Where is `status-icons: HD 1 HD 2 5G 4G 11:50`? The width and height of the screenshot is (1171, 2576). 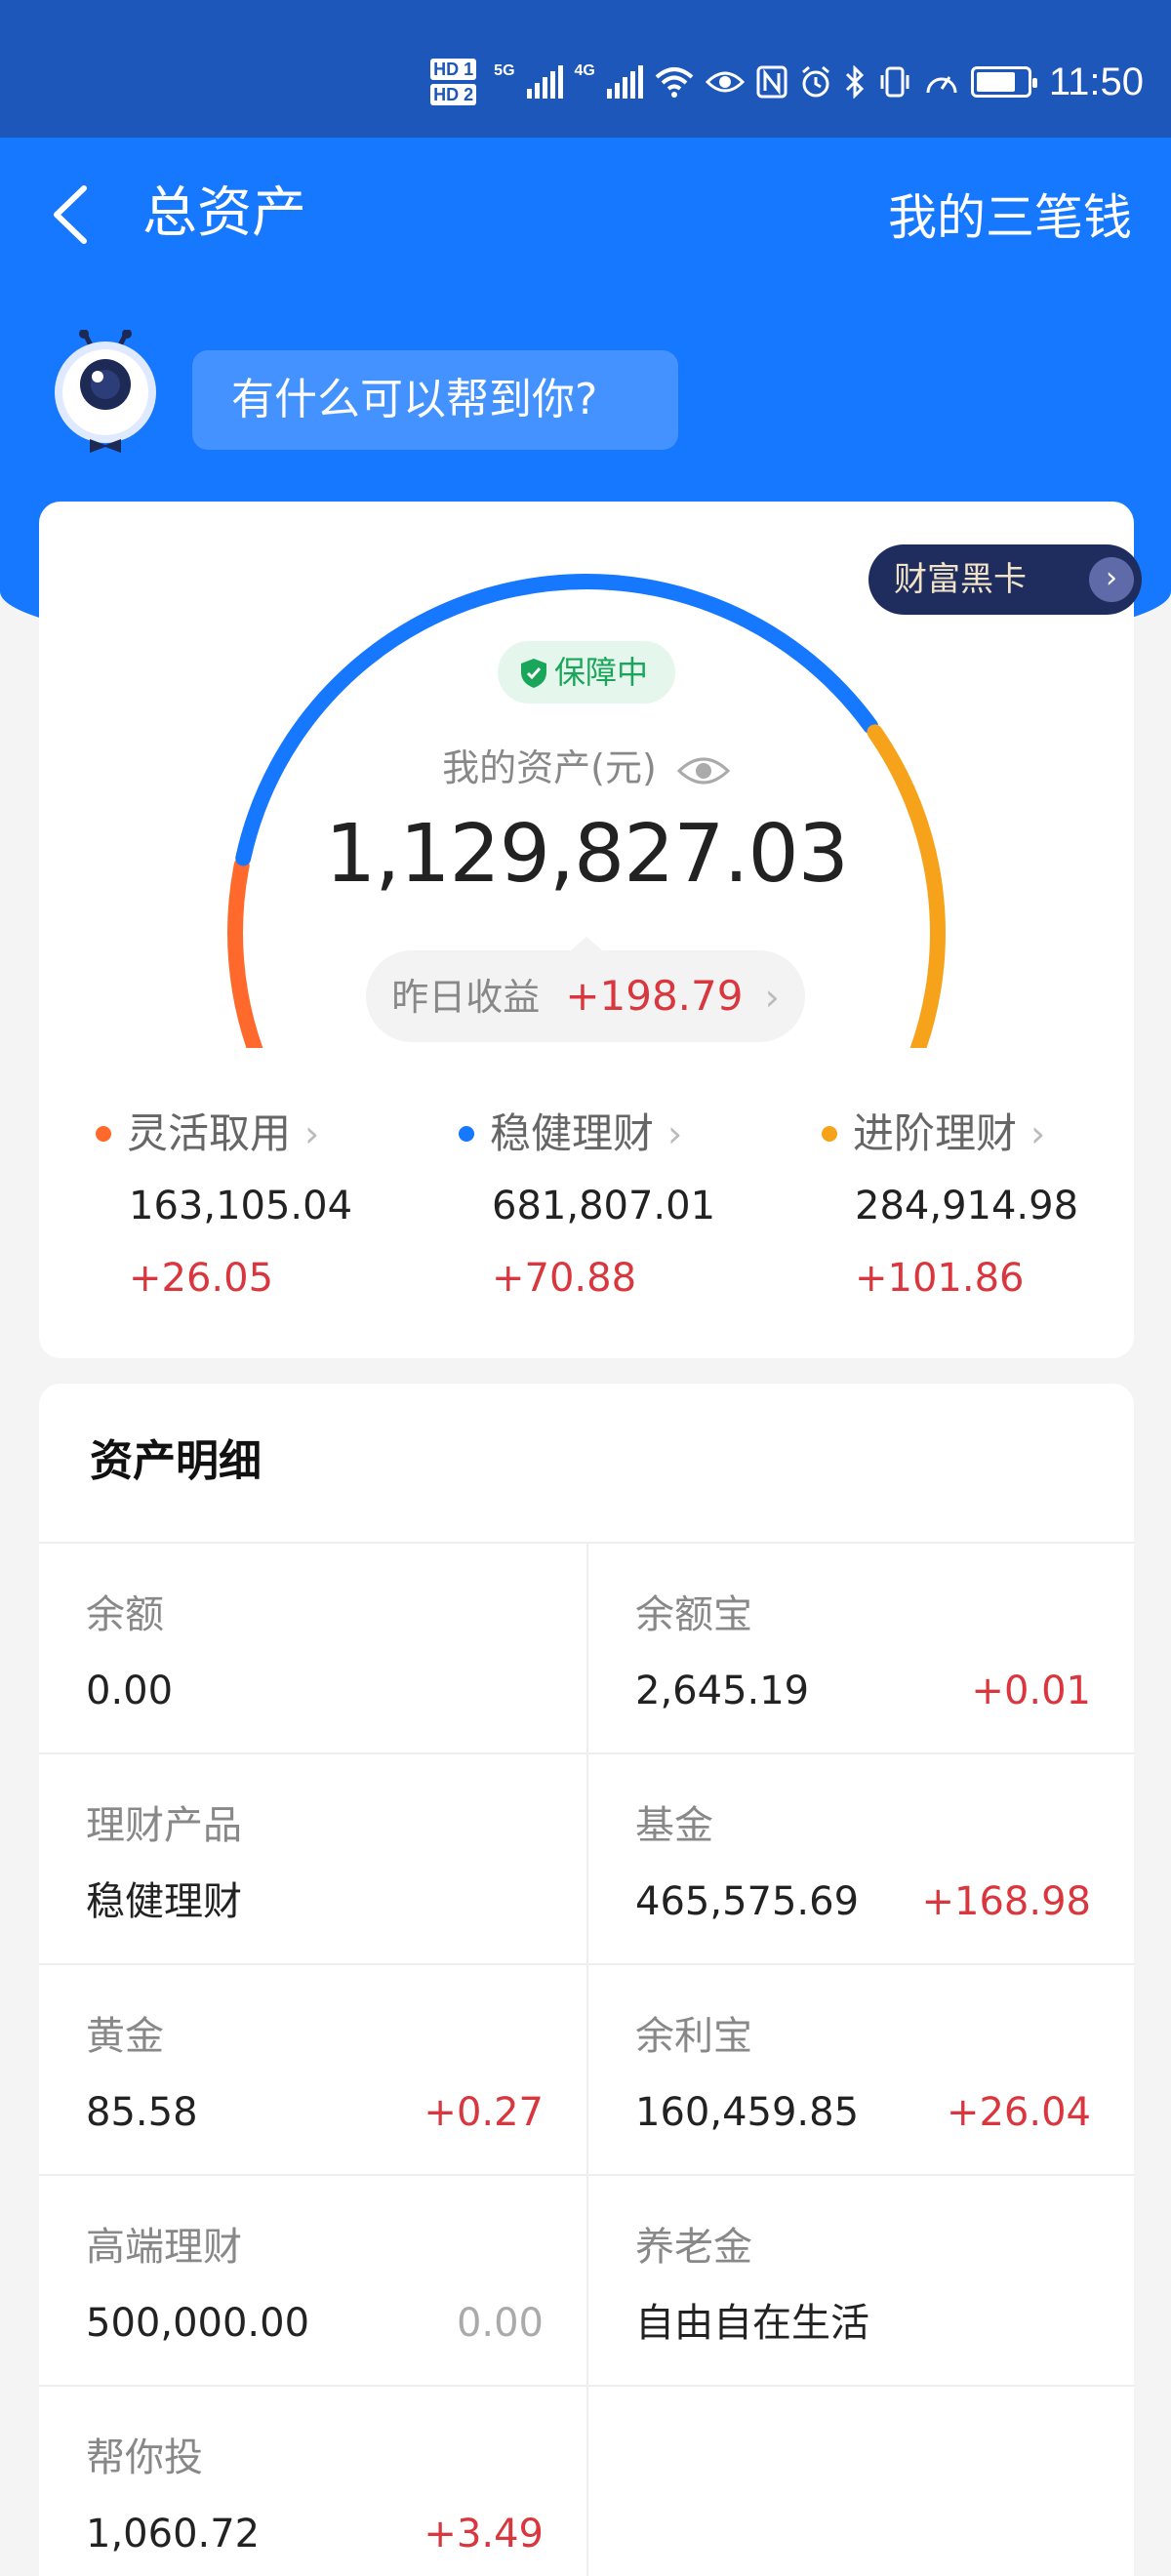 status-icons: HD 1 HD 2 5G 4G 11:50 is located at coordinates (787, 82).